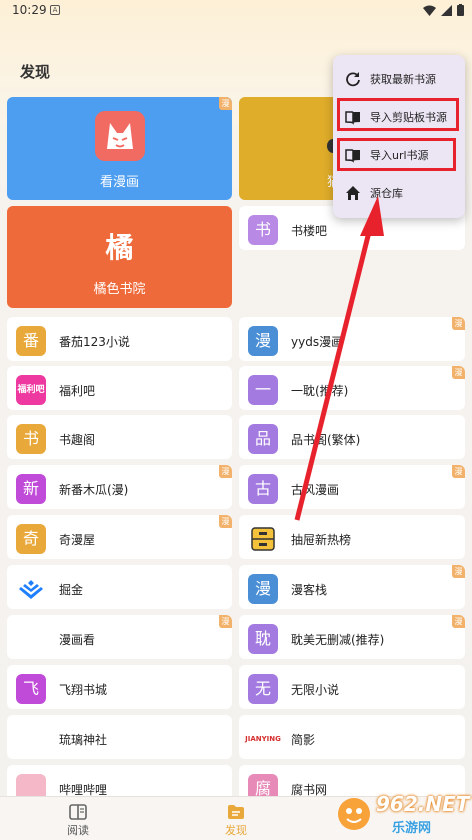 The width and height of the screenshot is (472, 840). I want to click on nav-tab-discover: 发现, so click(236, 818).